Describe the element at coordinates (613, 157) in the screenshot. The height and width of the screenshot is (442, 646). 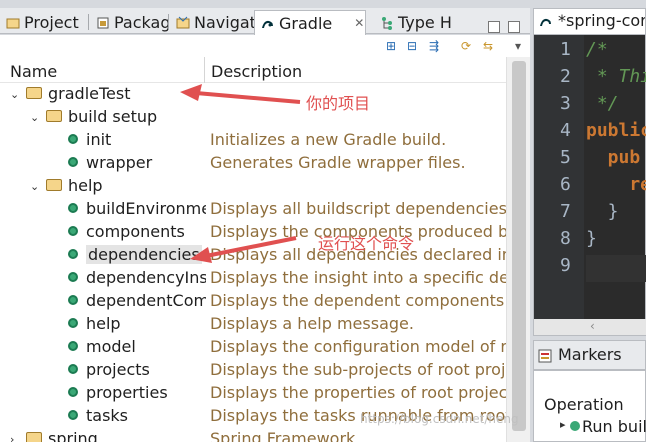
I see `code-line: pub` at that location.